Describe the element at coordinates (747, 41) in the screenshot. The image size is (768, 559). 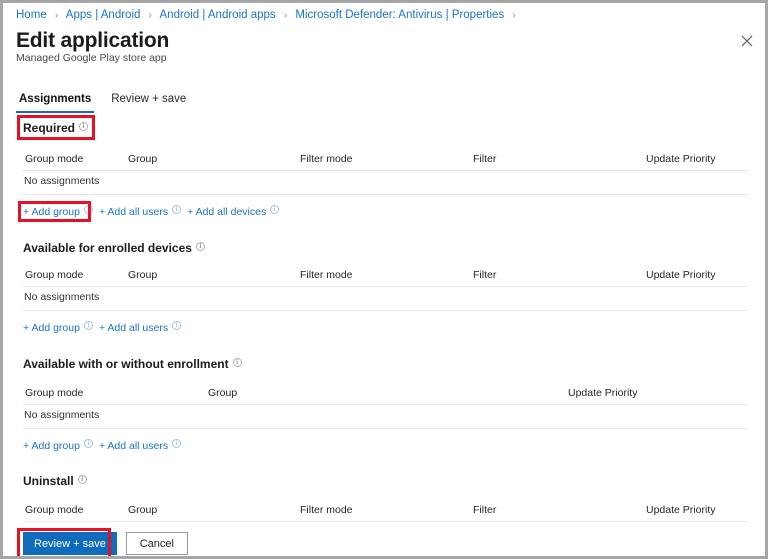
I see `close-icon` at that location.